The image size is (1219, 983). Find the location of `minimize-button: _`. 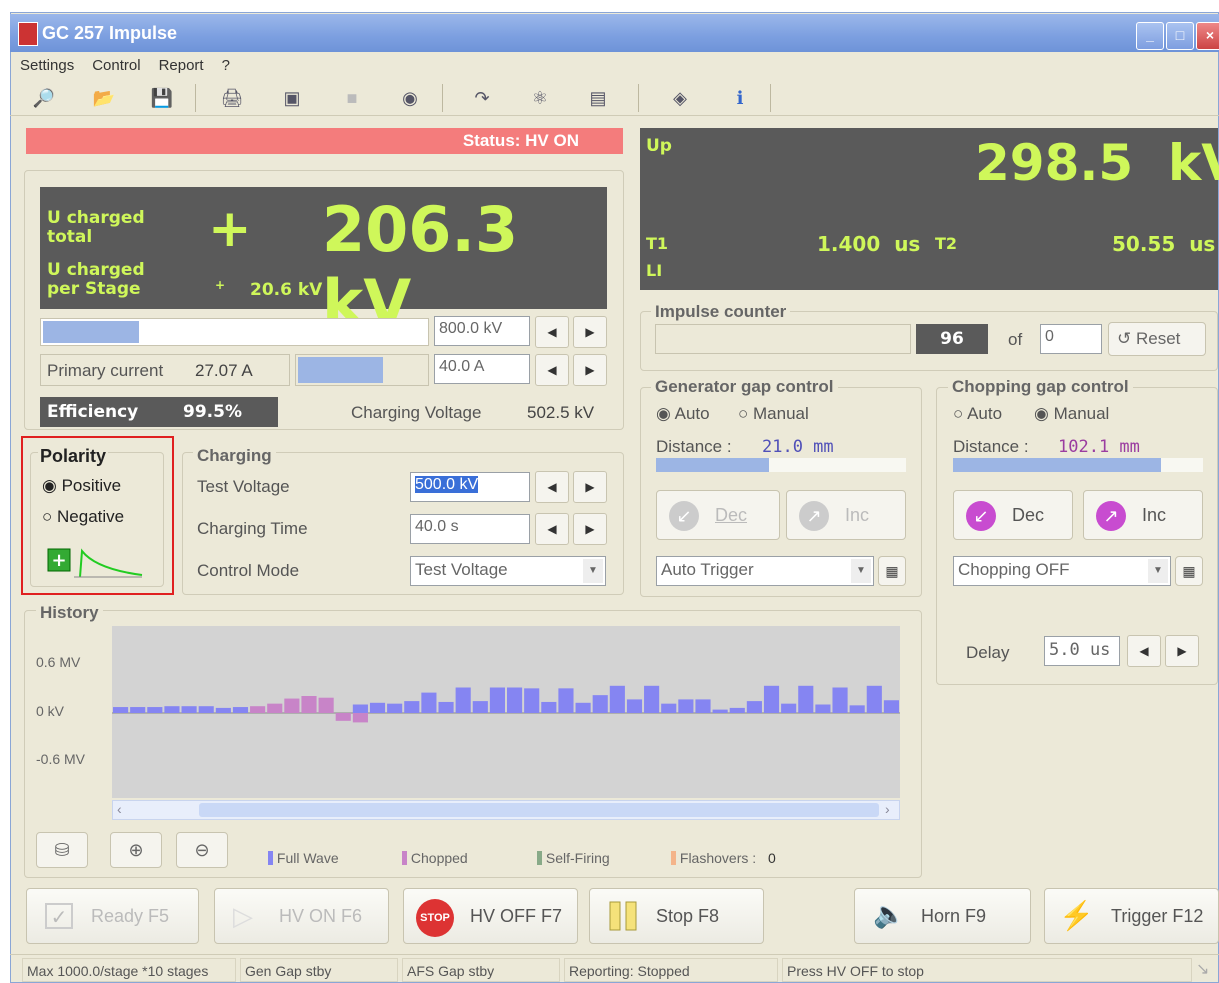

minimize-button: _ is located at coordinates (1150, 36).